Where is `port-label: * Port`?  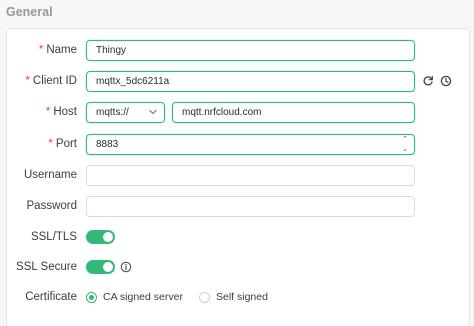
port-label: * Port is located at coordinates (38, 144).